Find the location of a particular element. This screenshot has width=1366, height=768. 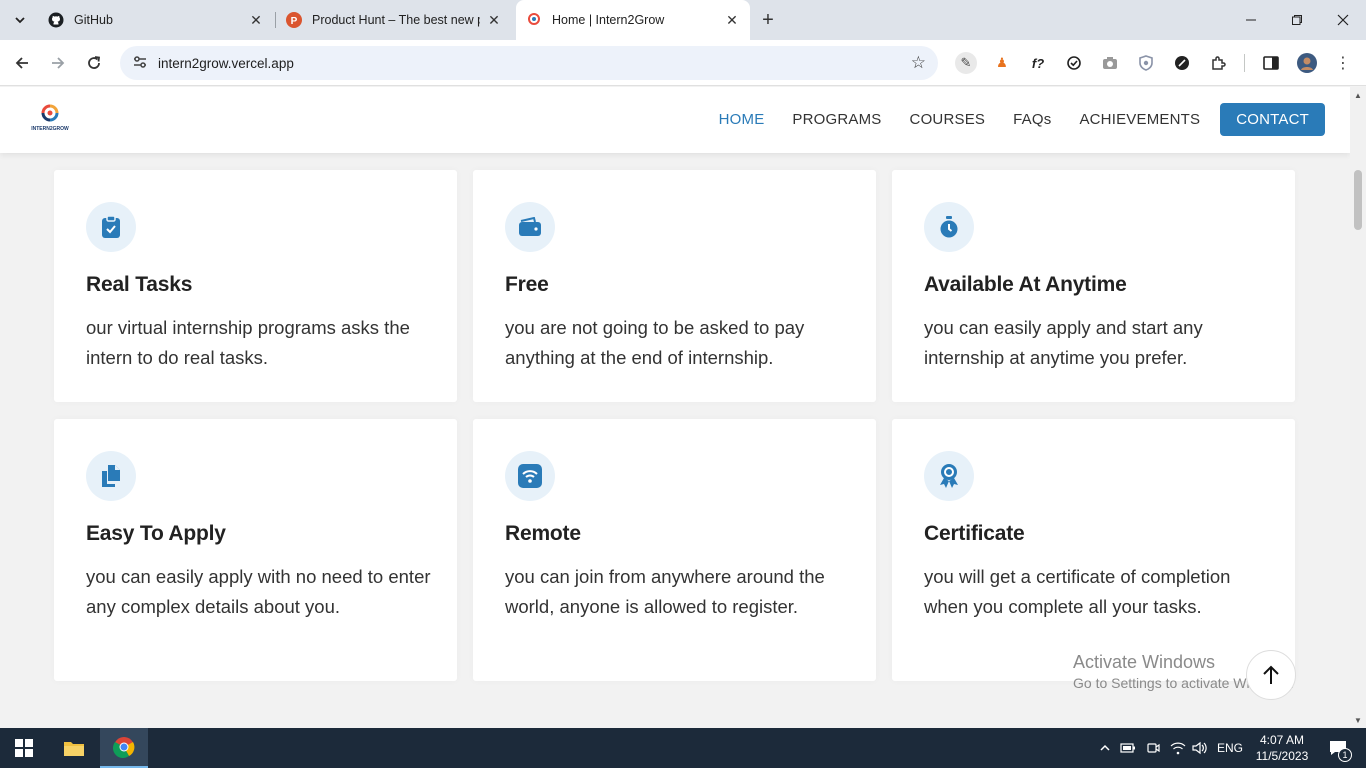

tab-title: Home | Intern2Grow is located at coordinates (608, 20).